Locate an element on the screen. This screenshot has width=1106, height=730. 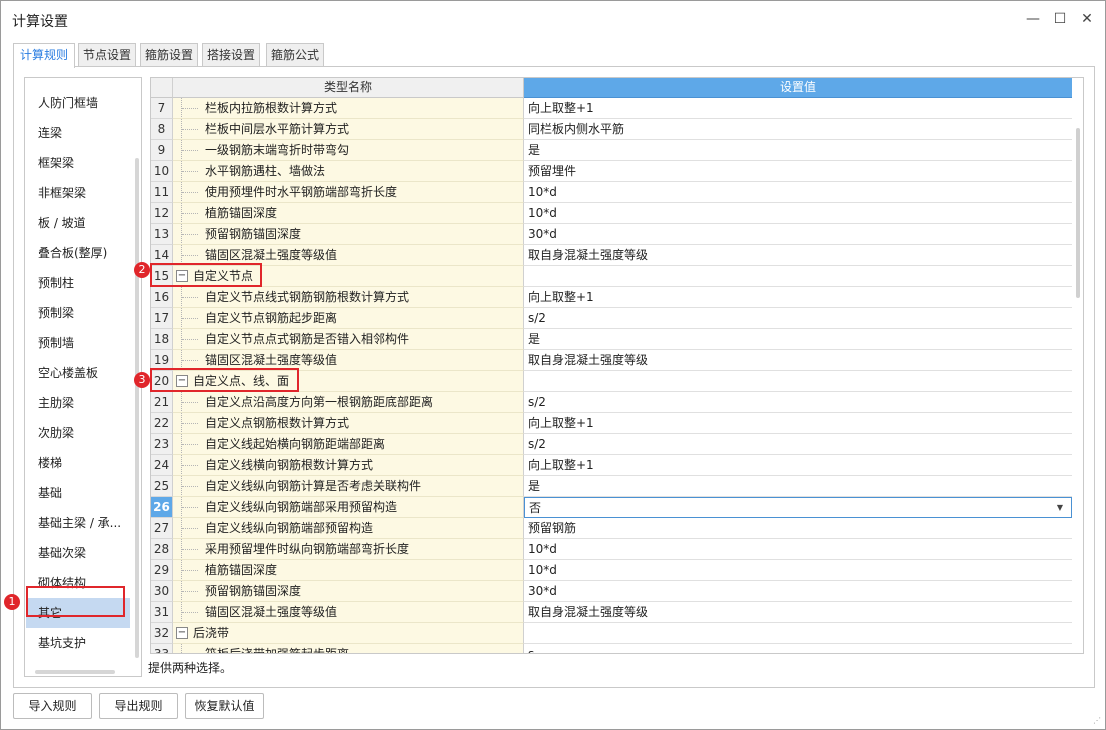
setting-value: s/2 is located at coordinates (537, 444).